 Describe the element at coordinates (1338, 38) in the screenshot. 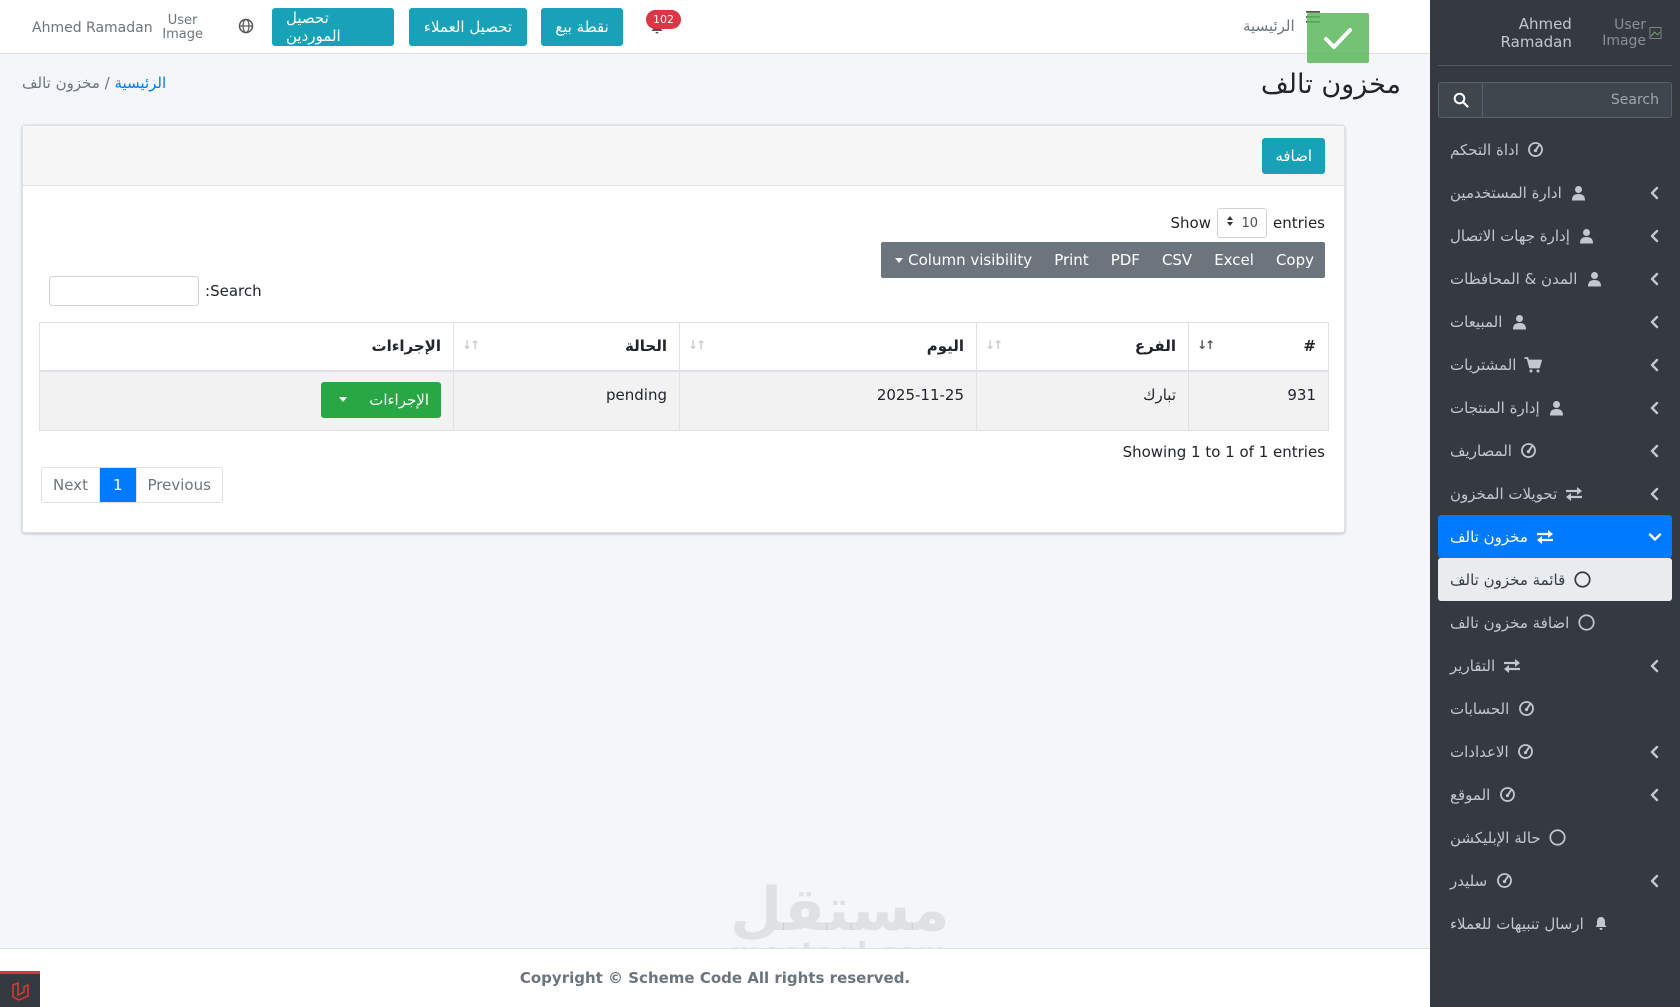

I see `check-icon` at that location.